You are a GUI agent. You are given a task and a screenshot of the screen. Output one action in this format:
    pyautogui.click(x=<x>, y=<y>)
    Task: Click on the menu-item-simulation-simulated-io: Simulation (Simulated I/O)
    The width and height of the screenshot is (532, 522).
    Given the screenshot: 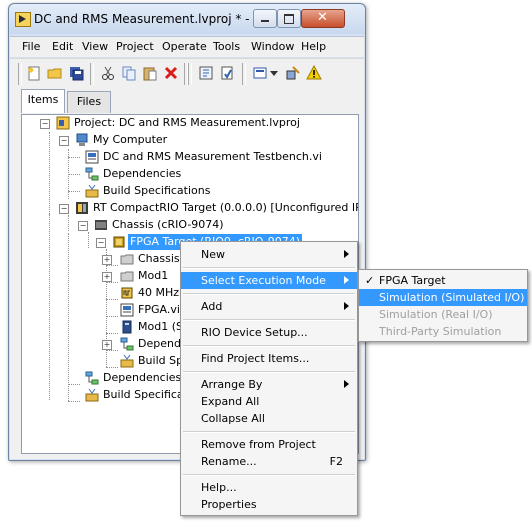 What is the action you would take?
    pyautogui.click(x=443, y=297)
    